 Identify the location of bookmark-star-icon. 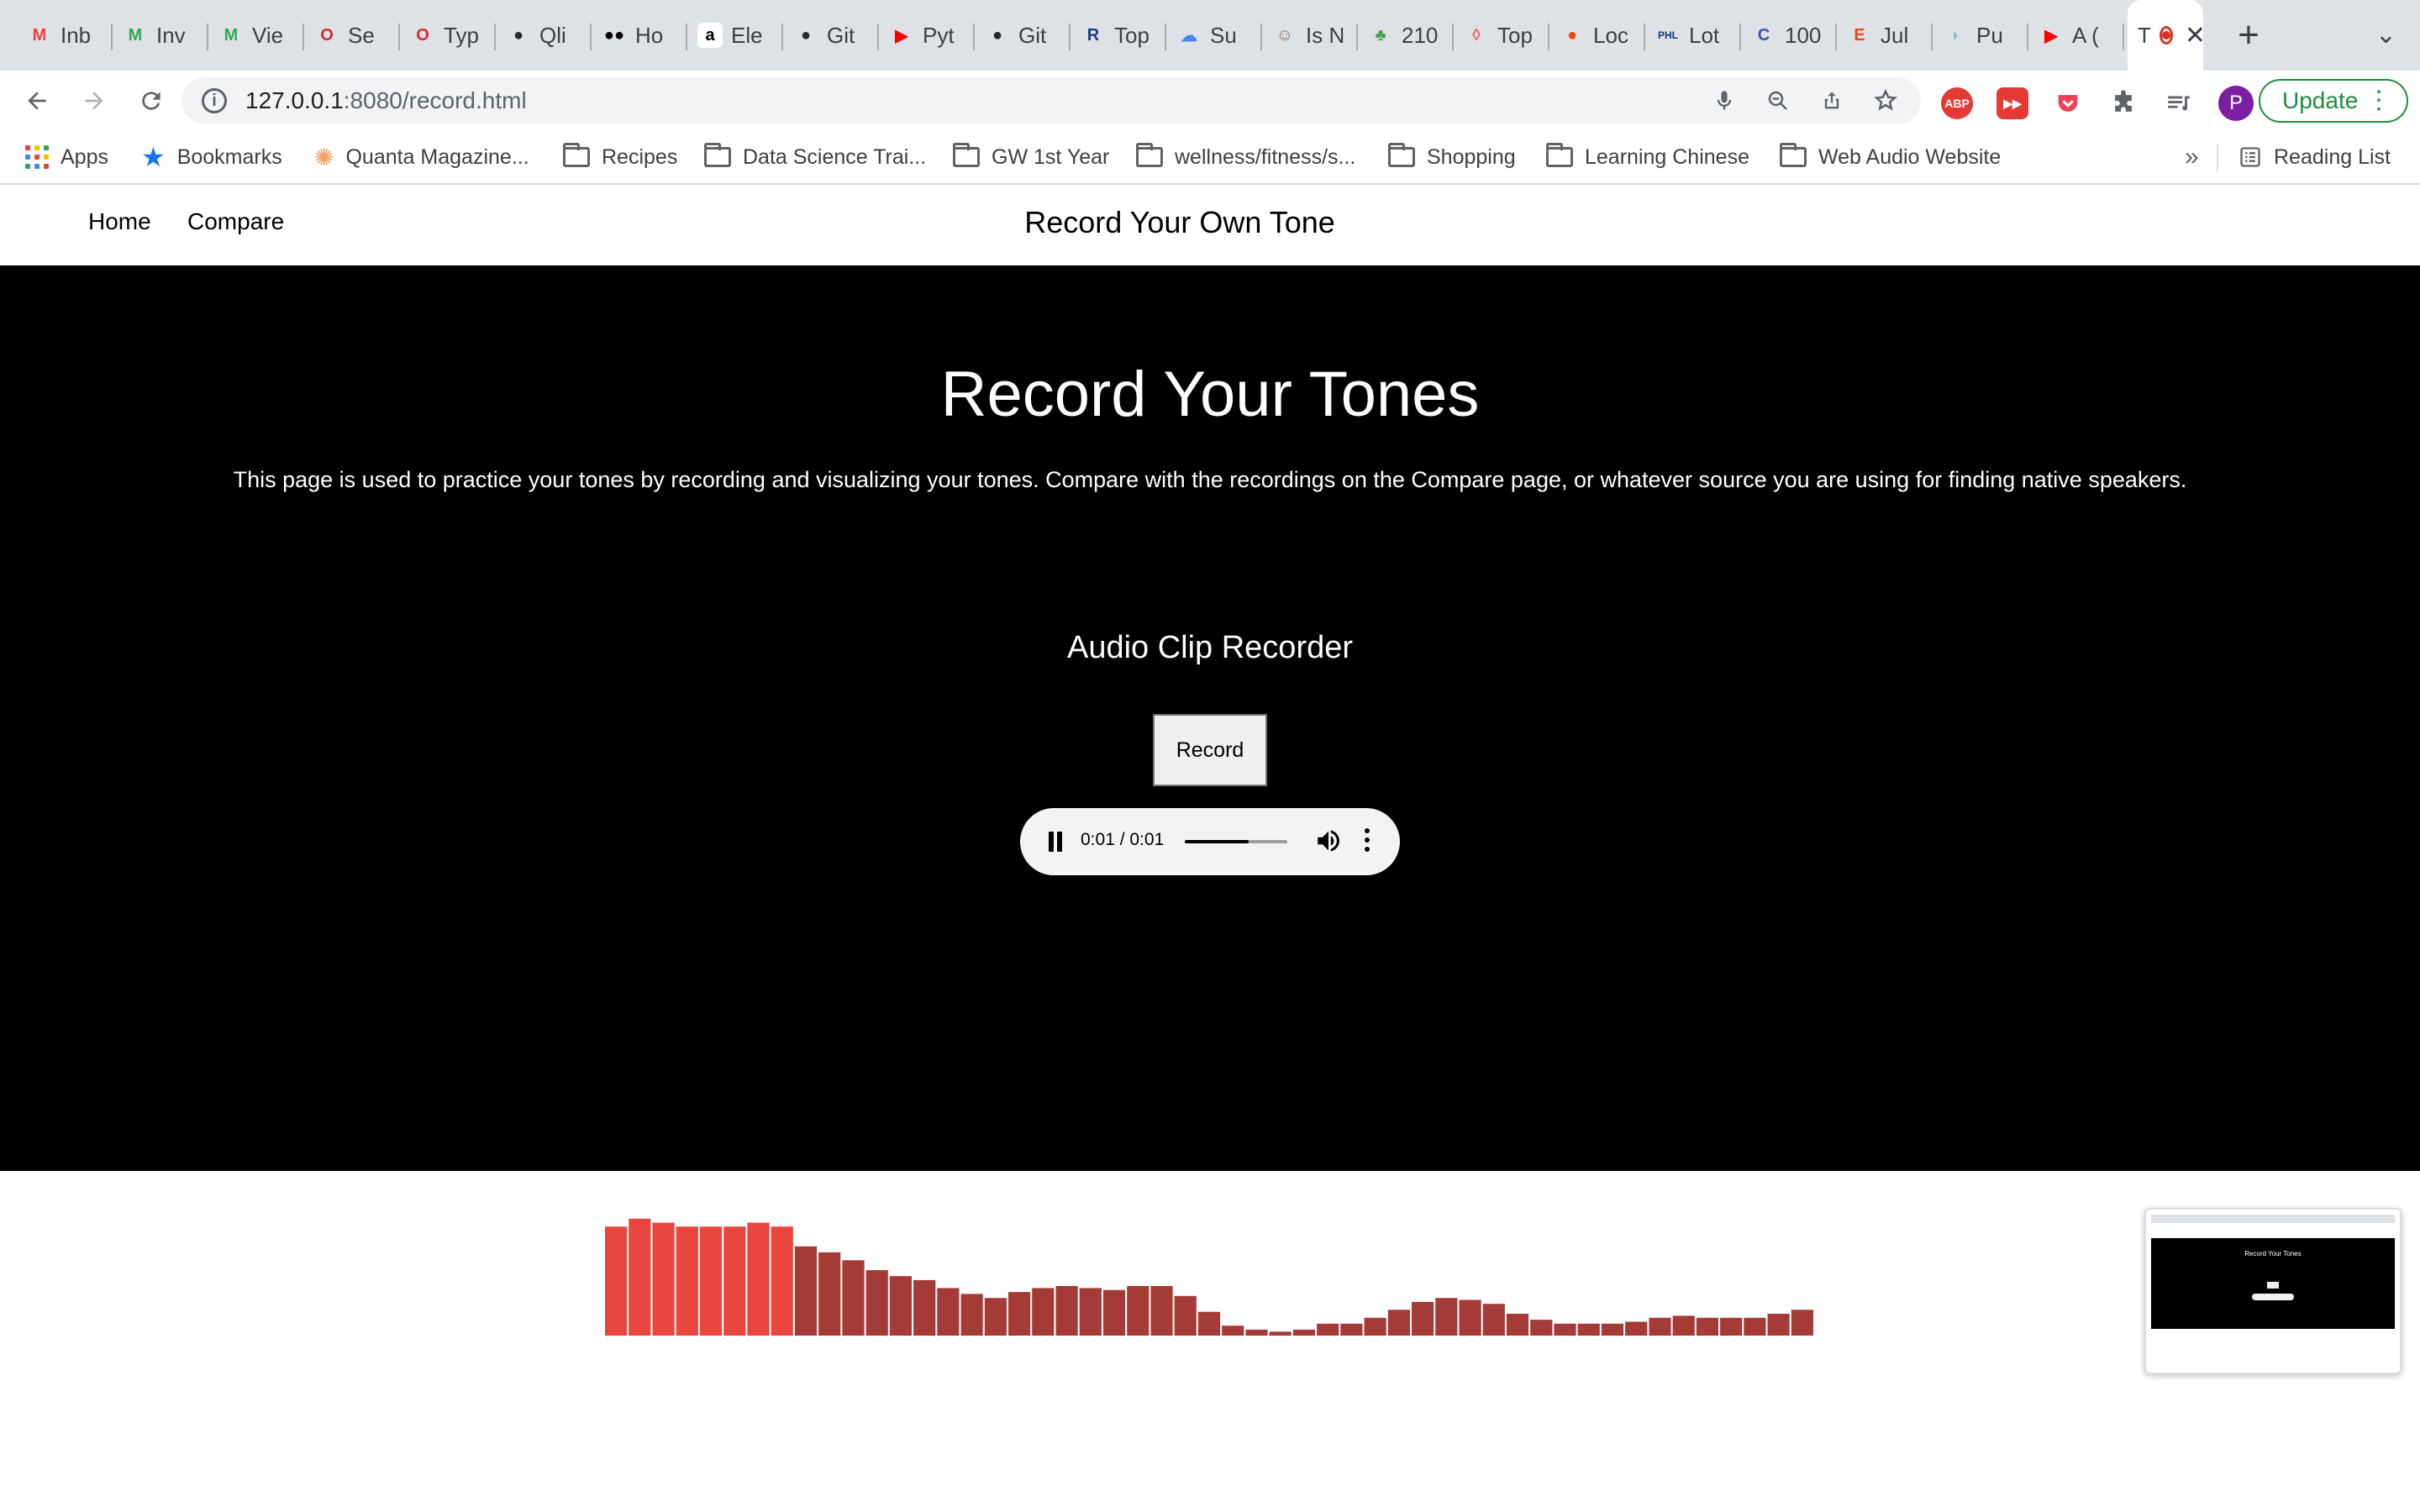
(1885, 101).